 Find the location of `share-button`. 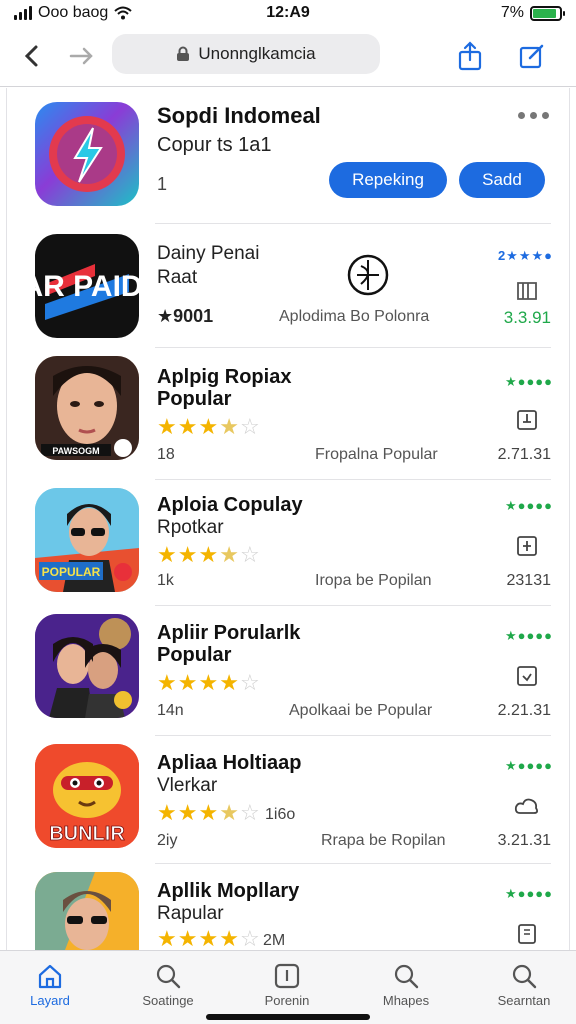

share-button is located at coordinates (470, 56).